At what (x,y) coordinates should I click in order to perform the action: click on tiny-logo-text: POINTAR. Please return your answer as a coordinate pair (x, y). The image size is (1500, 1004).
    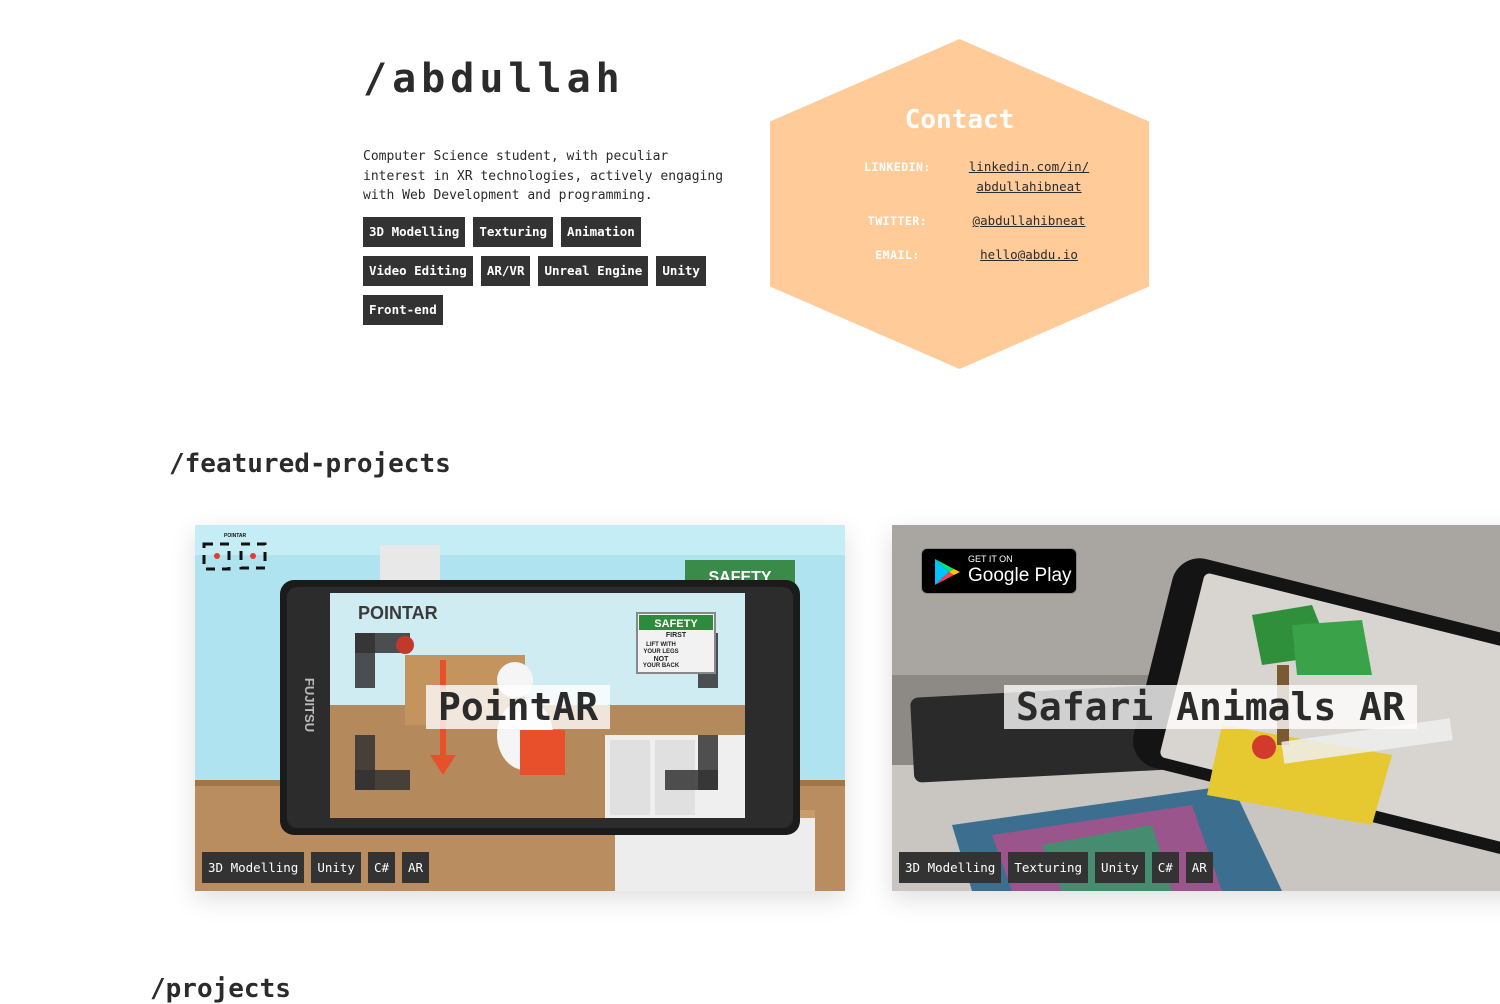
    Looking at the image, I should click on (235, 536).